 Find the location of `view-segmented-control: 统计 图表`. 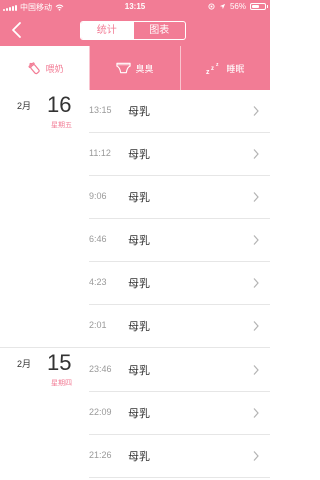

view-segmented-control: 统计 图表 is located at coordinates (133, 30).